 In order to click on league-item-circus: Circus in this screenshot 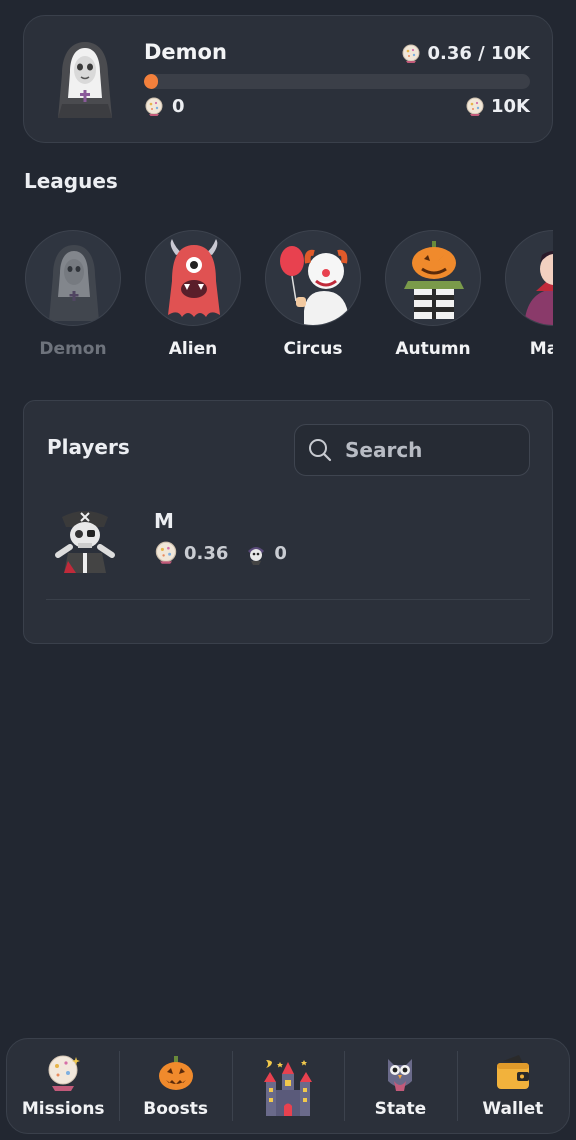, I will do `click(313, 294)`.